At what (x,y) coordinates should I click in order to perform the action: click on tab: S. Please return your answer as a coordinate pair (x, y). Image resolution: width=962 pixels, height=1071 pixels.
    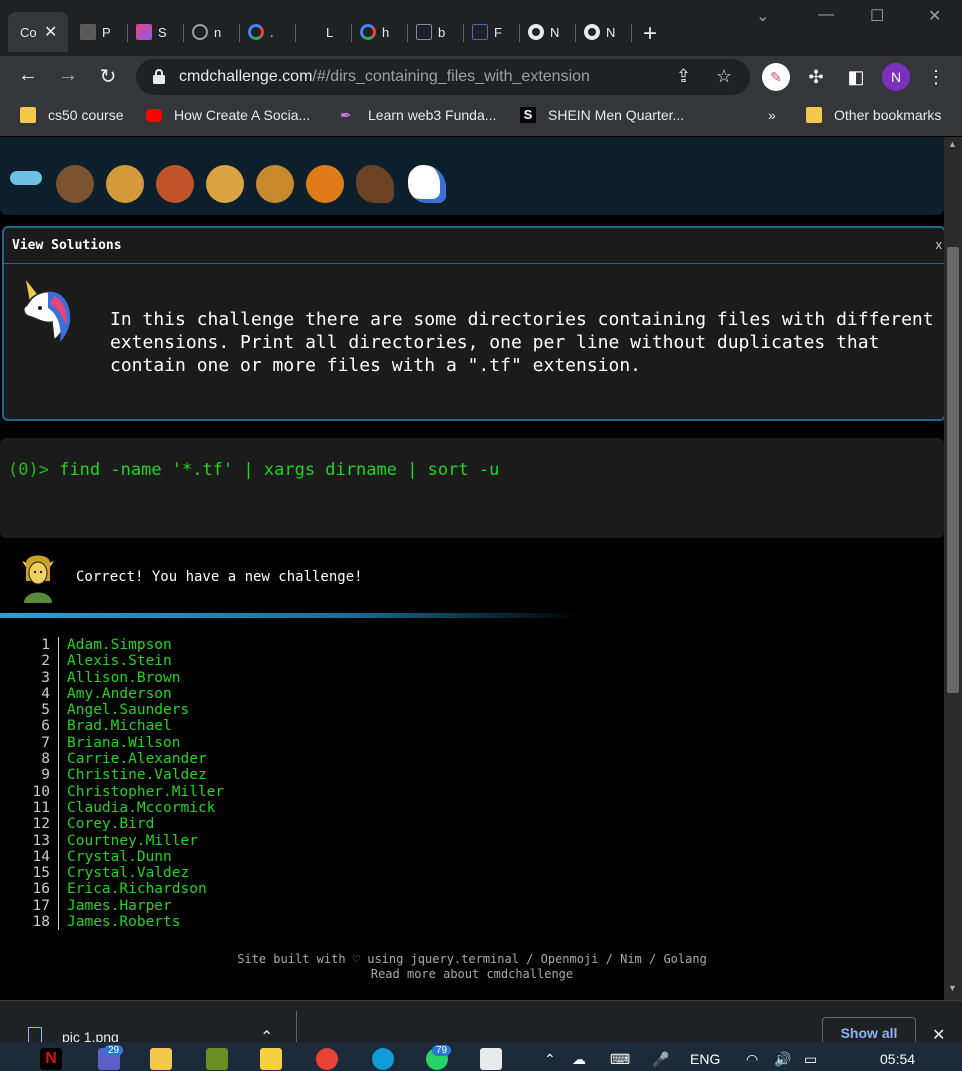
    Looking at the image, I should click on (156, 32).